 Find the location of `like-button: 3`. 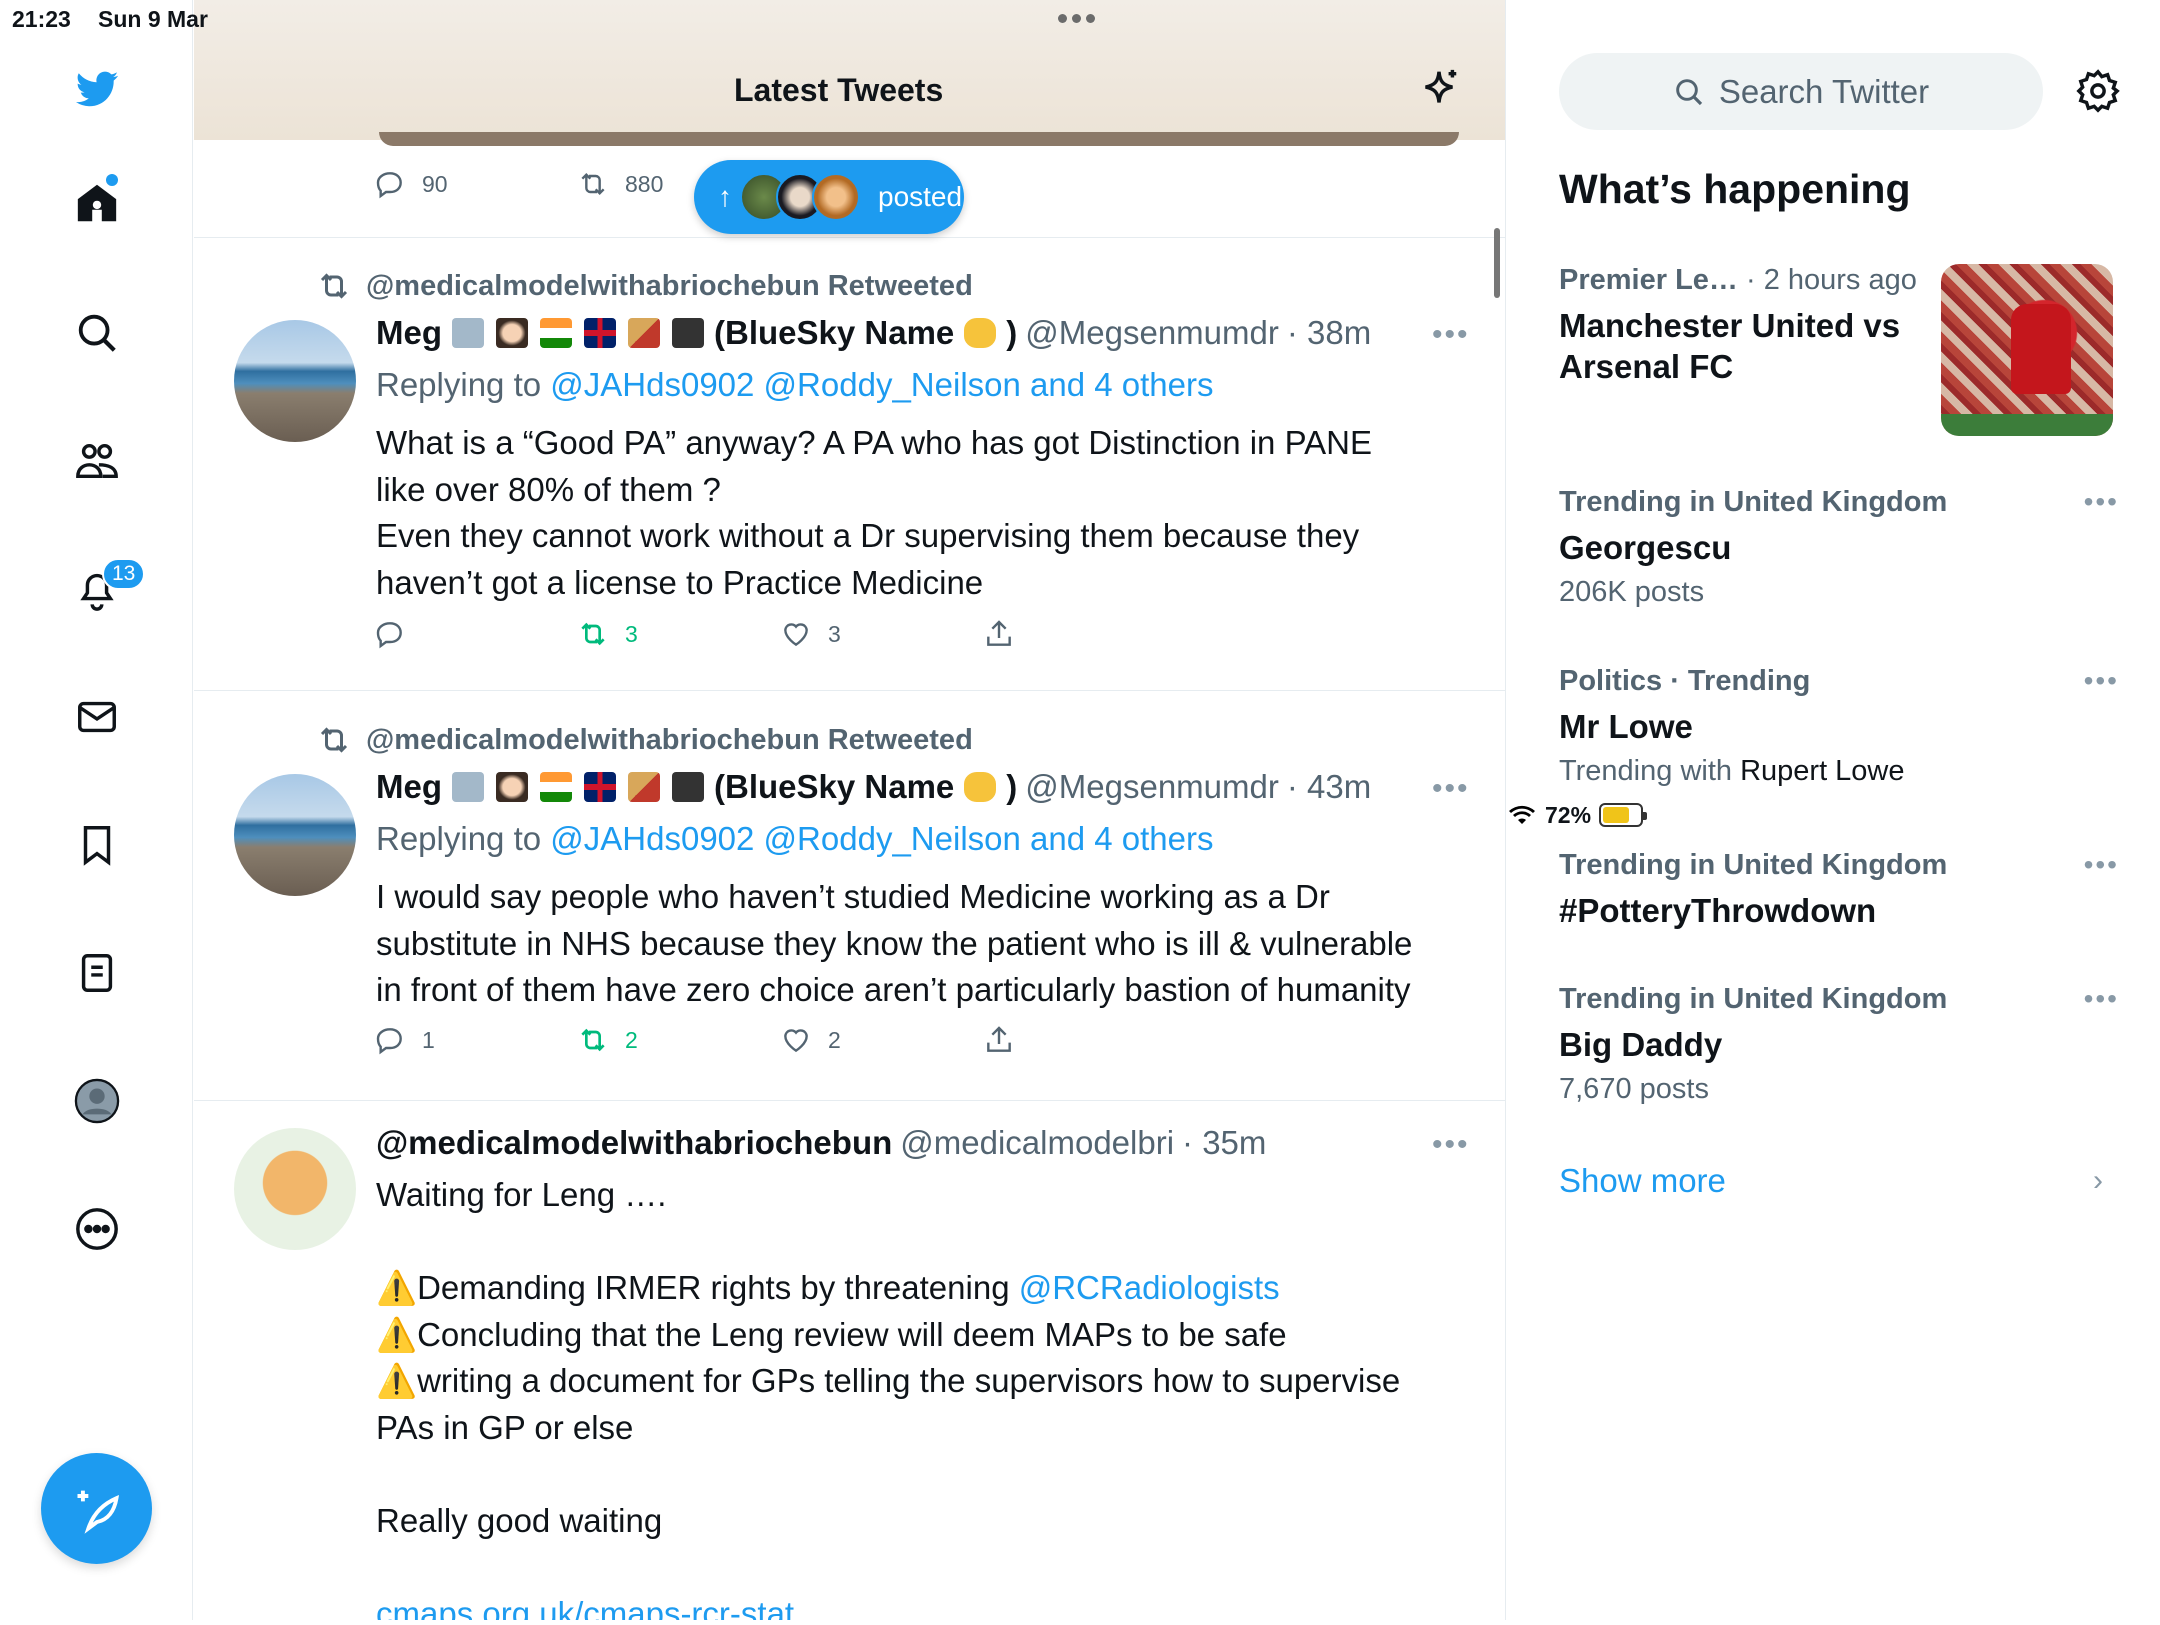

like-button: 3 is located at coordinates (881, 634).